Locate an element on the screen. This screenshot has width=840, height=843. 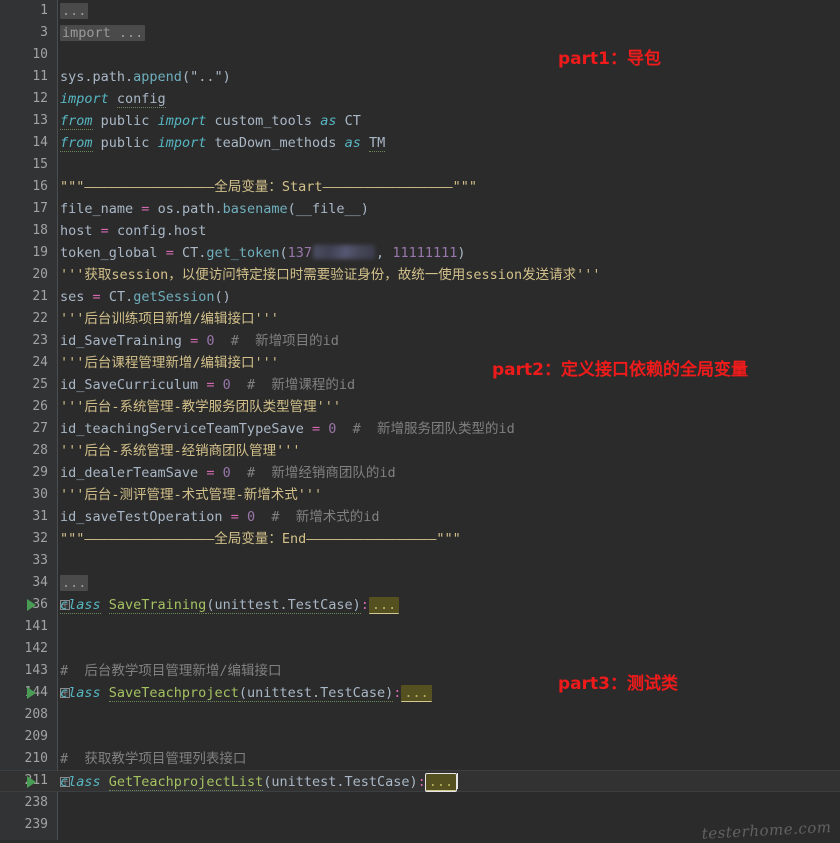
line-number: 141 is located at coordinates (36, 626).